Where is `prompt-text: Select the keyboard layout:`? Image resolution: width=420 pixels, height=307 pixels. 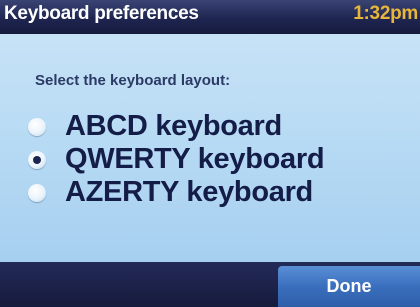
prompt-text: Select the keyboard layout: is located at coordinates (133, 80).